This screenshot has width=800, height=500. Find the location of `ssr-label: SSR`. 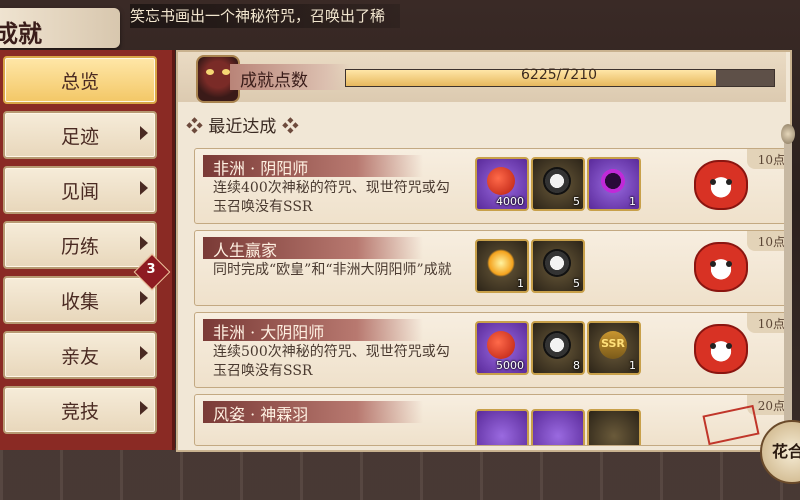

ssr-label: SSR is located at coordinates (613, 343).